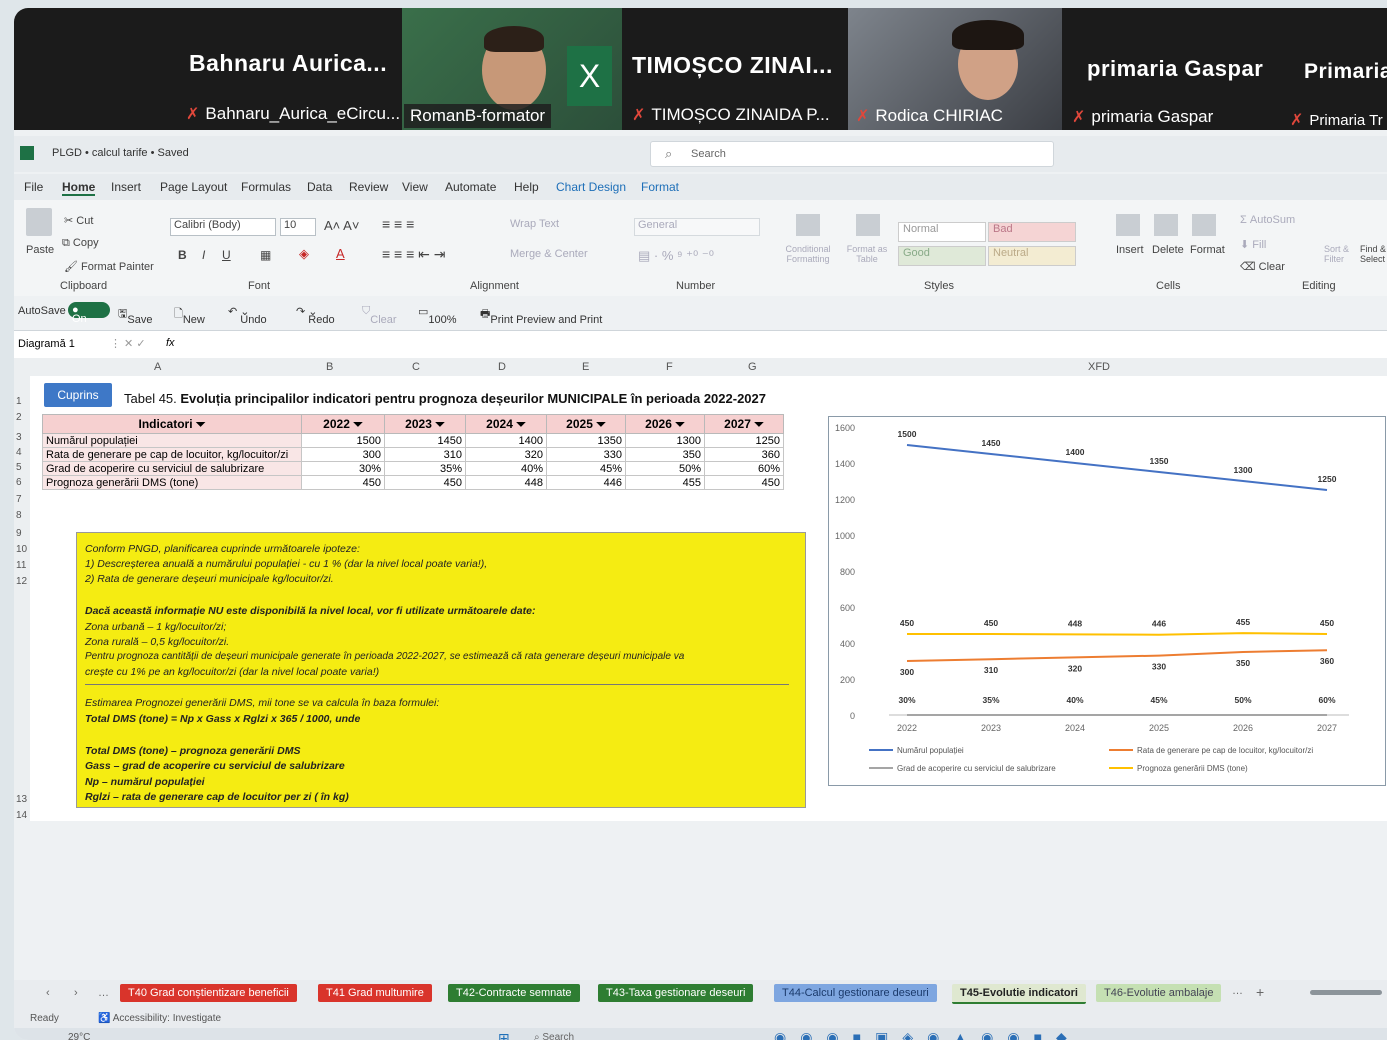 The height and width of the screenshot is (1040, 1387). I want to click on tab-page-layout: Page Layout, so click(193, 187).